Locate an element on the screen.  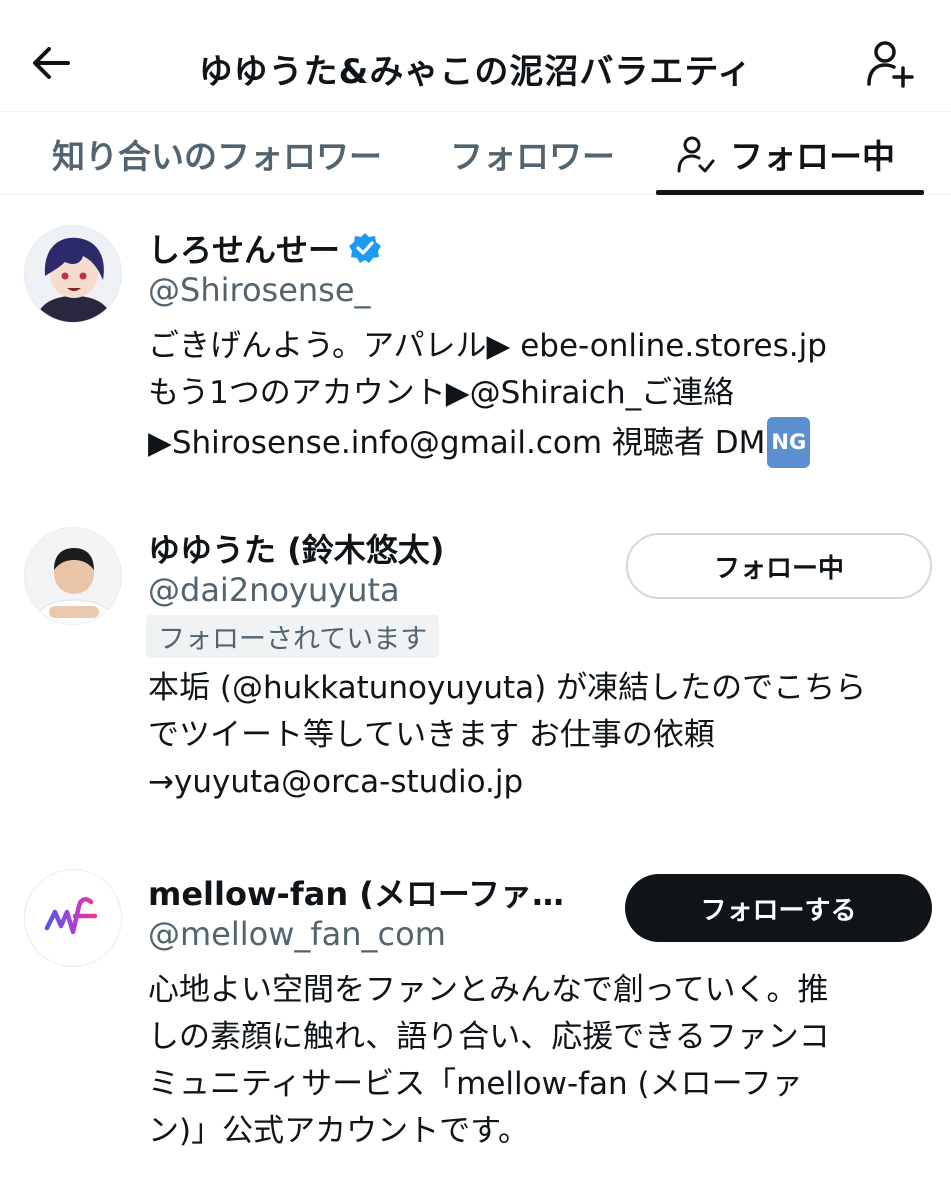
tab-label: フォロー中 is located at coordinates (812, 156).